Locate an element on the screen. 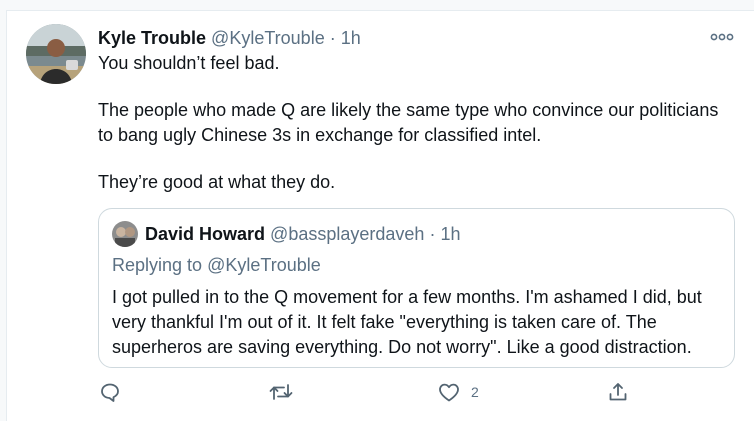 This screenshot has width=754, height=421. share-button is located at coordinates (618, 392).